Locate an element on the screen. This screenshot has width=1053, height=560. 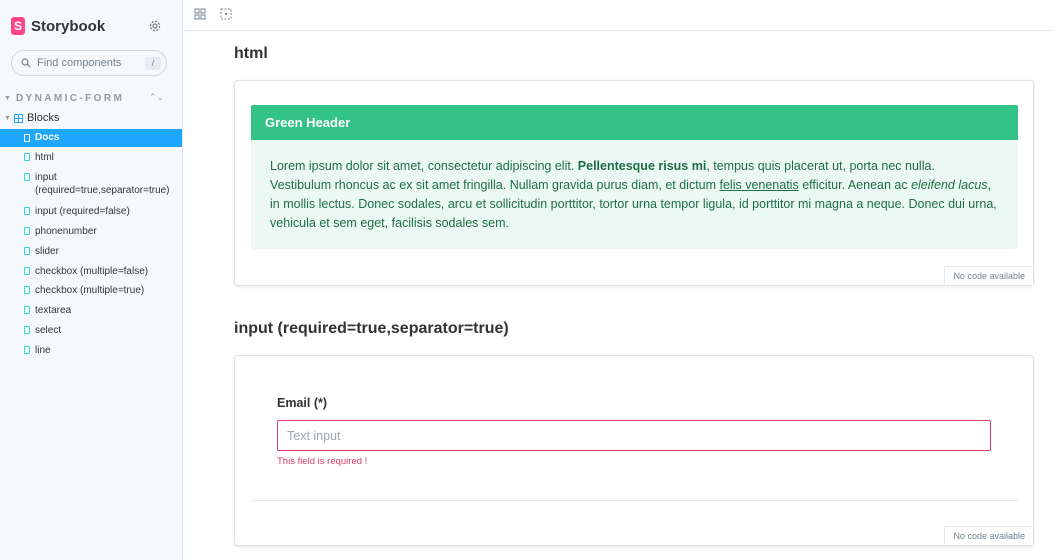
sidebar-item-line: line is located at coordinates (91, 350).